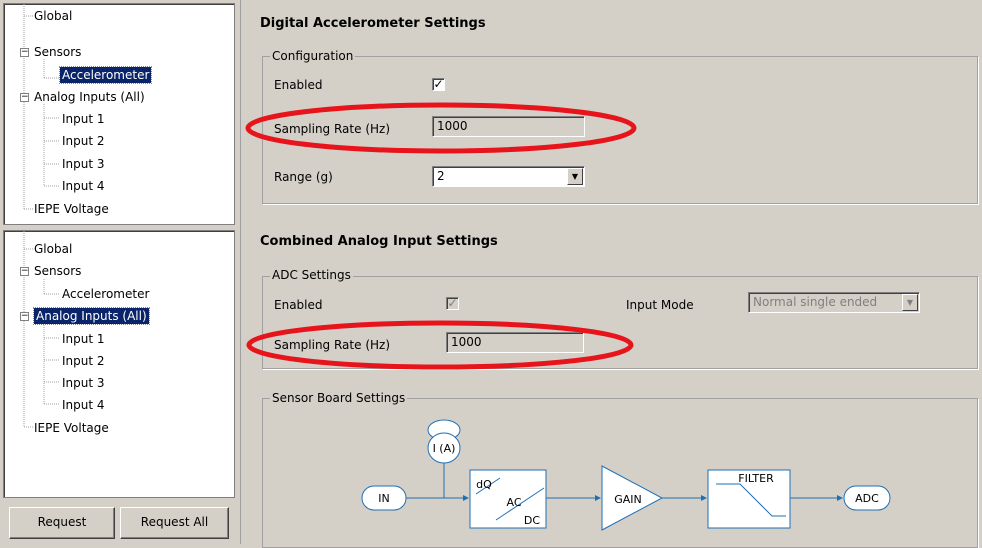  Describe the element at coordinates (83, 186) in the screenshot. I see `tree-top-item-input-4: Input 4` at that location.